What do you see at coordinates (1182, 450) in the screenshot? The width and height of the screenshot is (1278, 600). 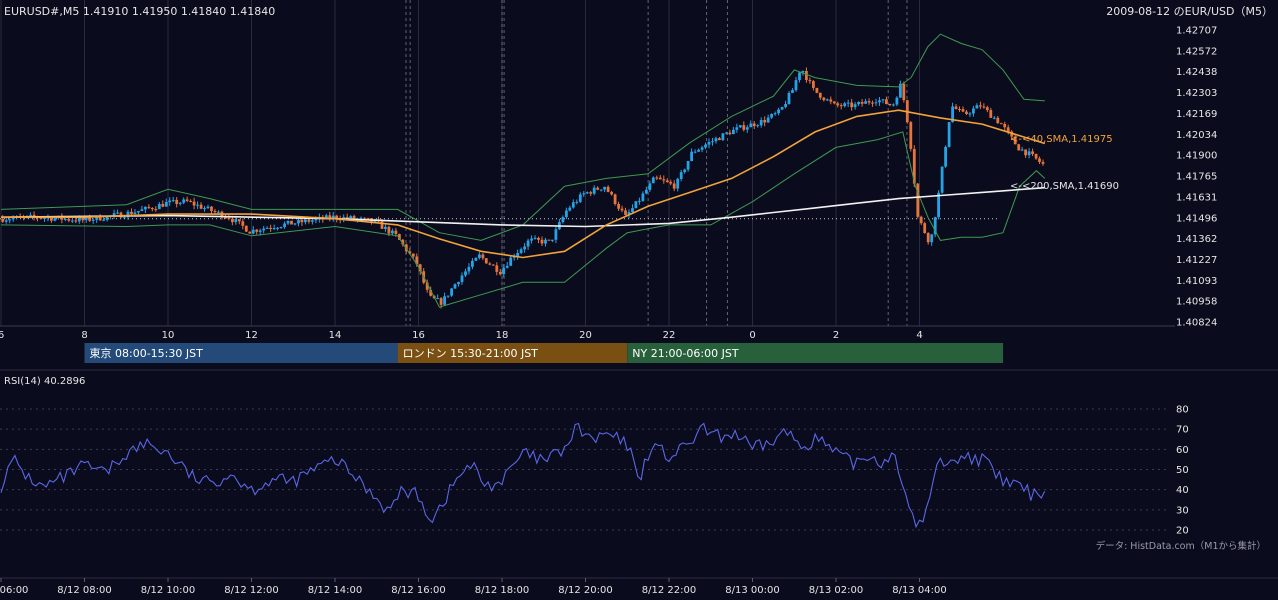 I see `rsi-y-tick-label: 60` at bounding box center [1182, 450].